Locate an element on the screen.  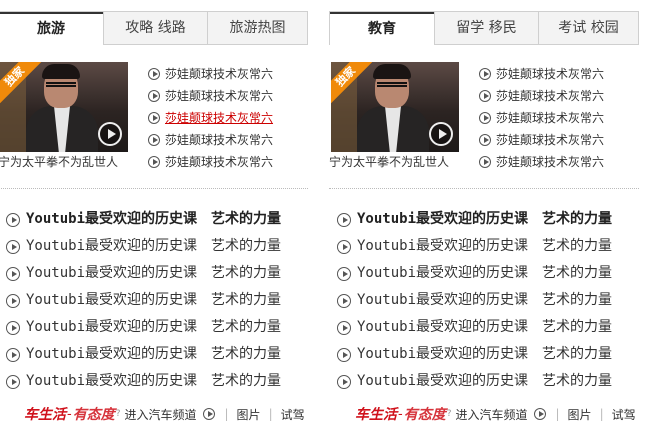
tab-exams-campus: 考试 校园 is located at coordinates (588, 28).